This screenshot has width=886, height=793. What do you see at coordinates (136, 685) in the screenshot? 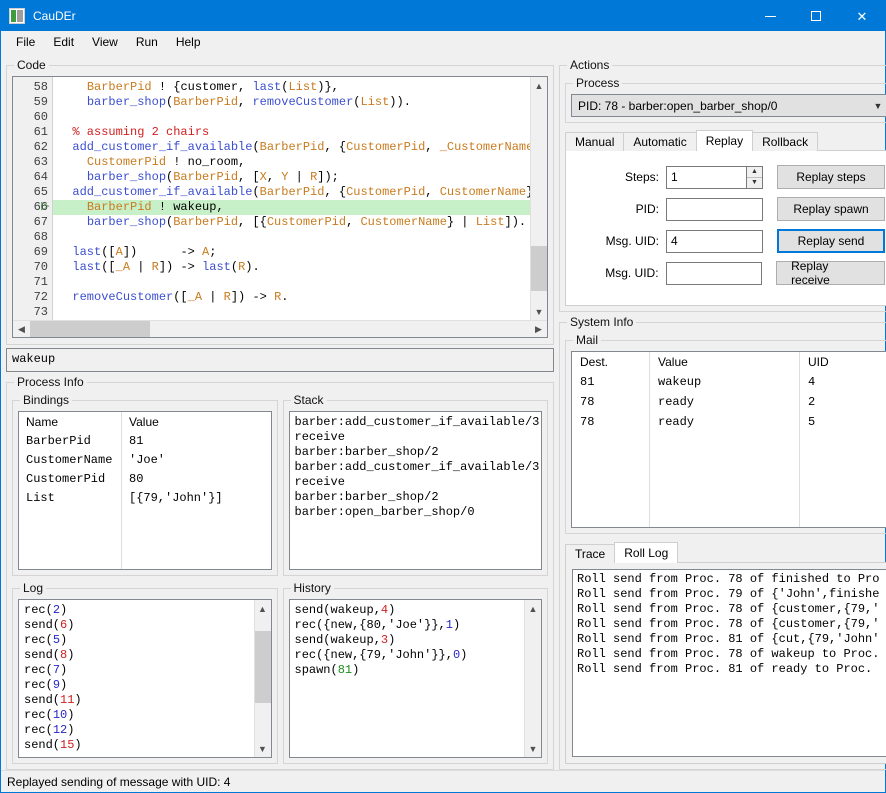
I see `list-item: rec(9)` at bounding box center [136, 685].